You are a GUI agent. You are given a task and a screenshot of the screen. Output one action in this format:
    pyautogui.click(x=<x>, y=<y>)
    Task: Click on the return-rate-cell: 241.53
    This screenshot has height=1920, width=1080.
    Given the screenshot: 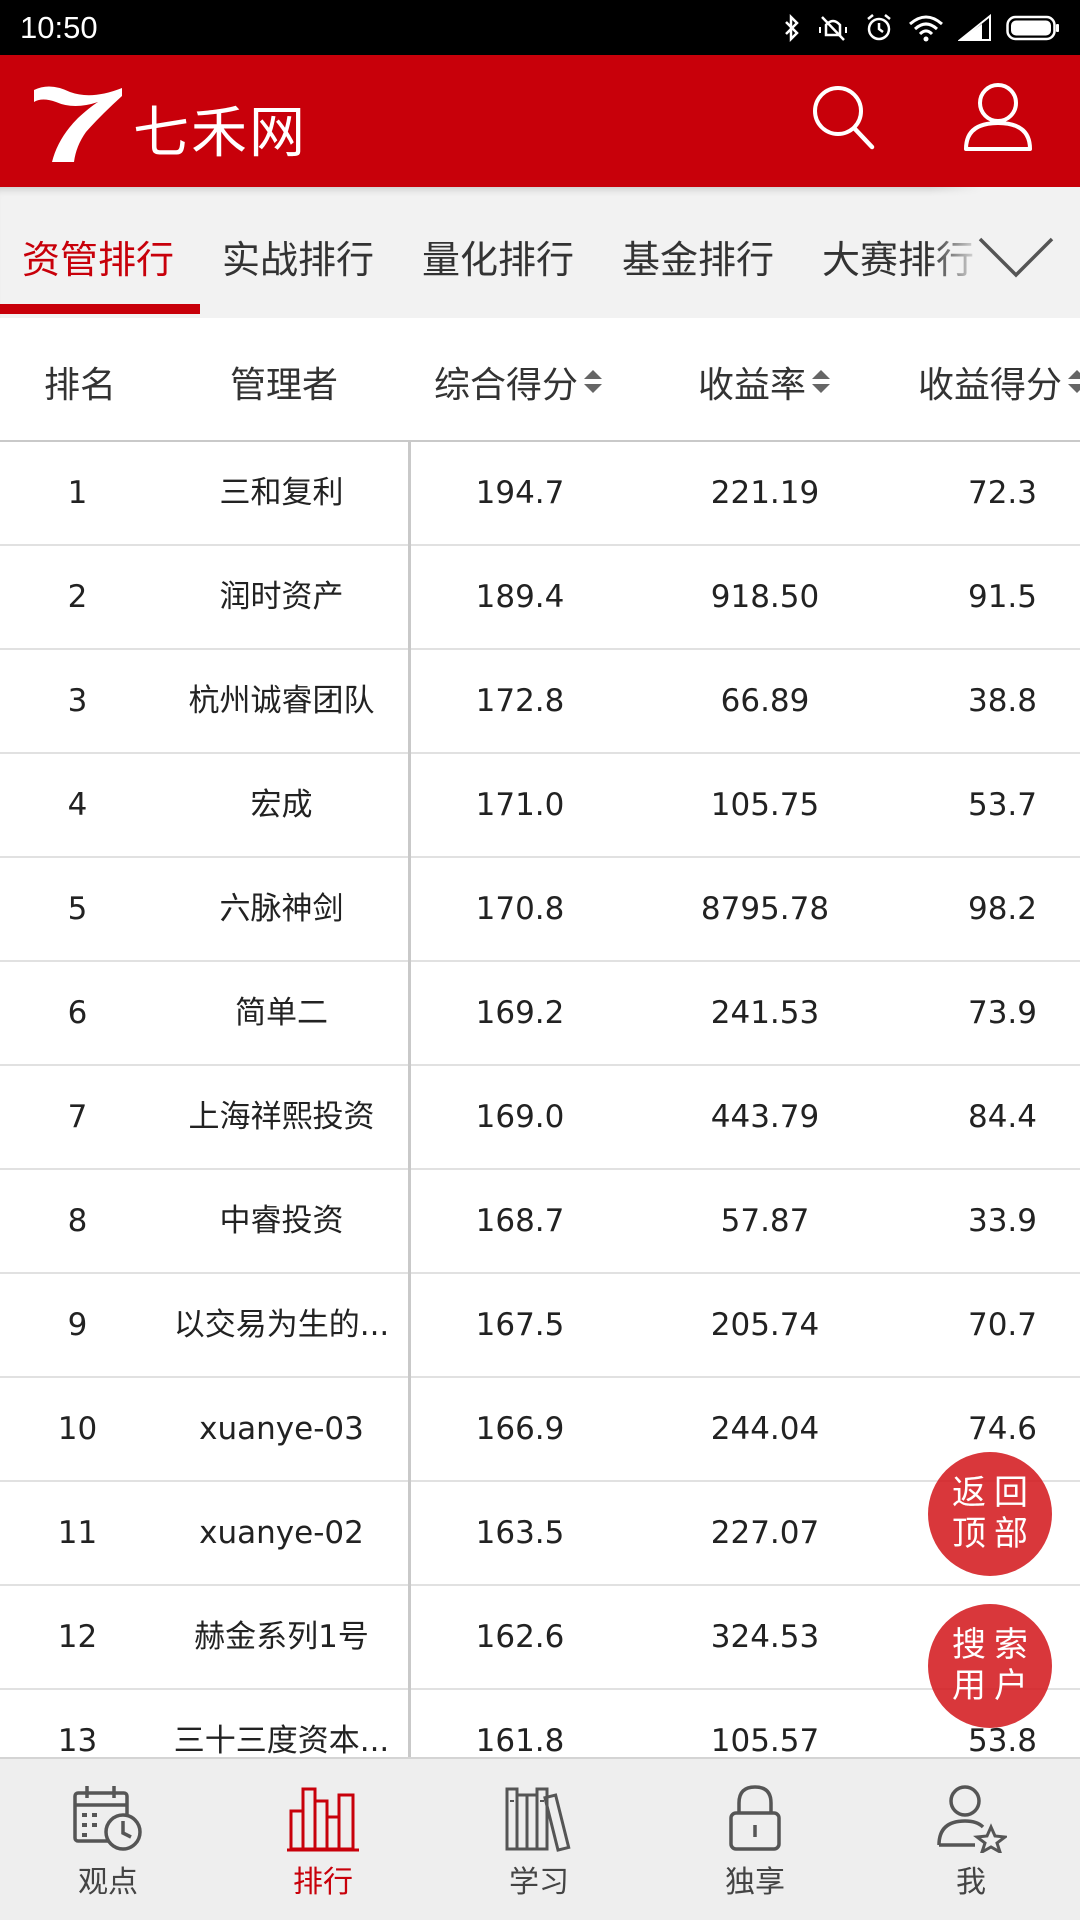 What is the action you would take?
    pyautogui.click(x=765, y=1013)
    